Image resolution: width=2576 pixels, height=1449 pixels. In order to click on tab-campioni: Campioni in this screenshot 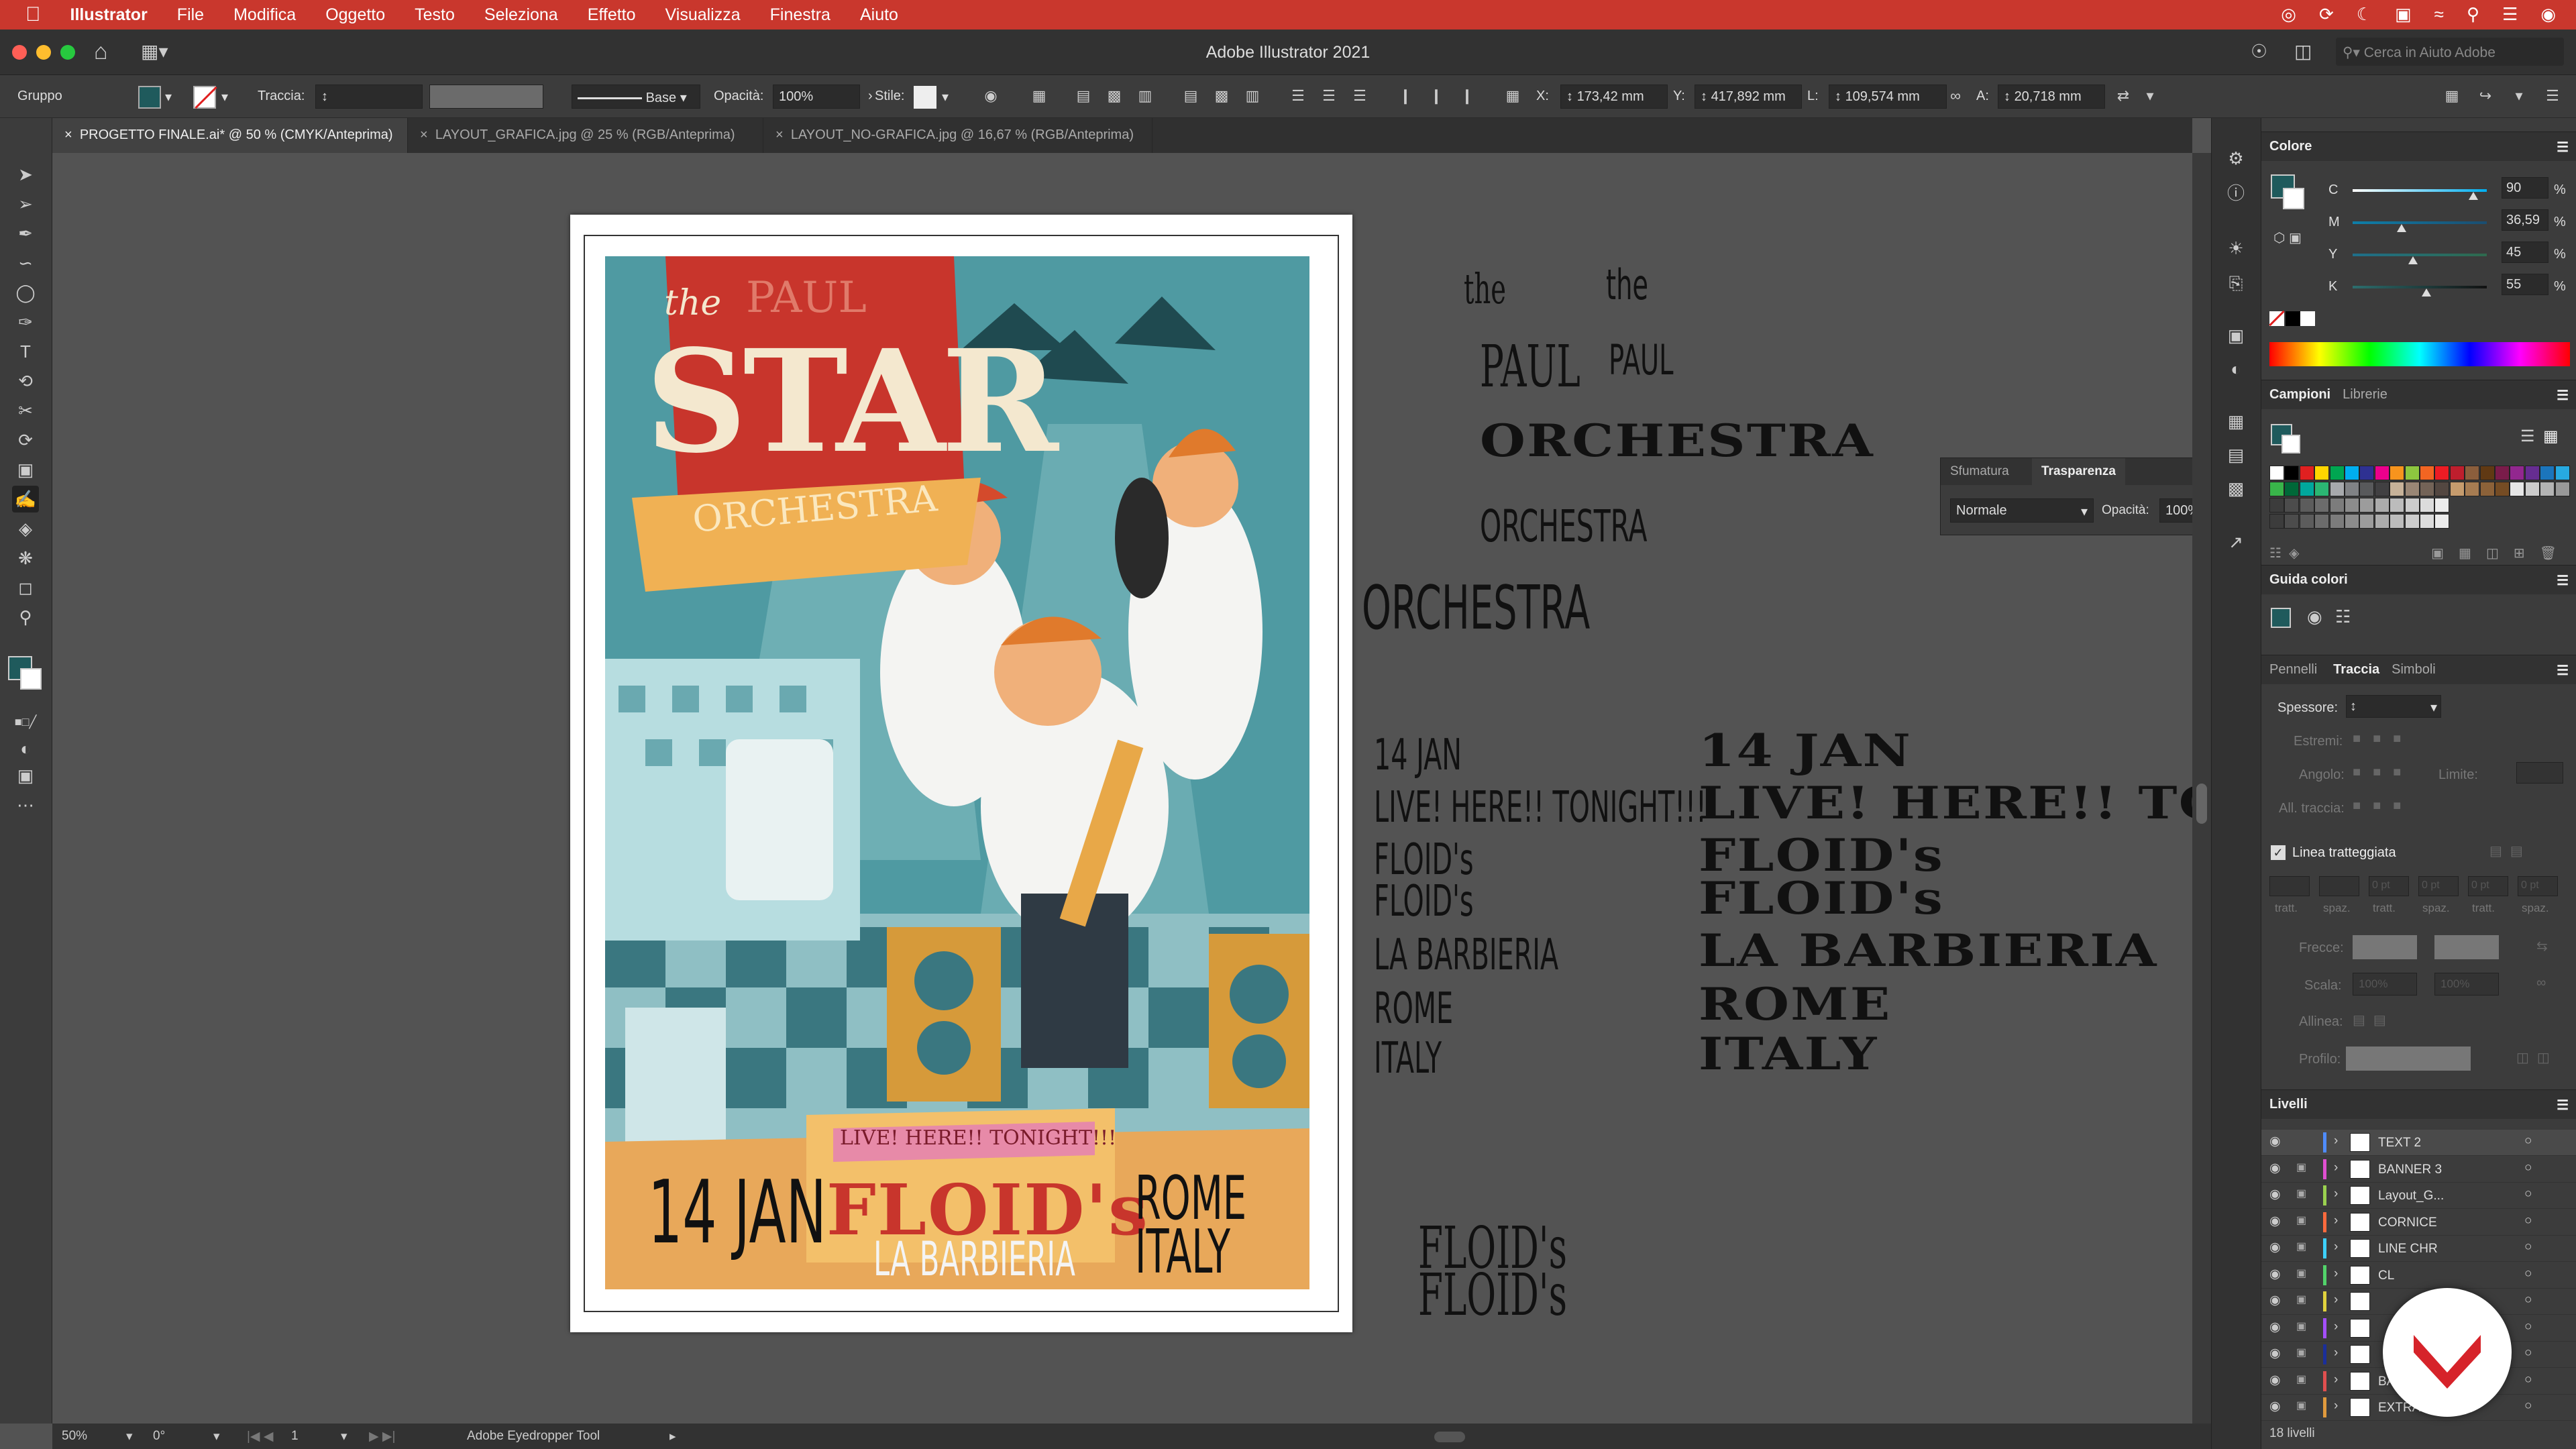, I will do `click(2299, 394)`.